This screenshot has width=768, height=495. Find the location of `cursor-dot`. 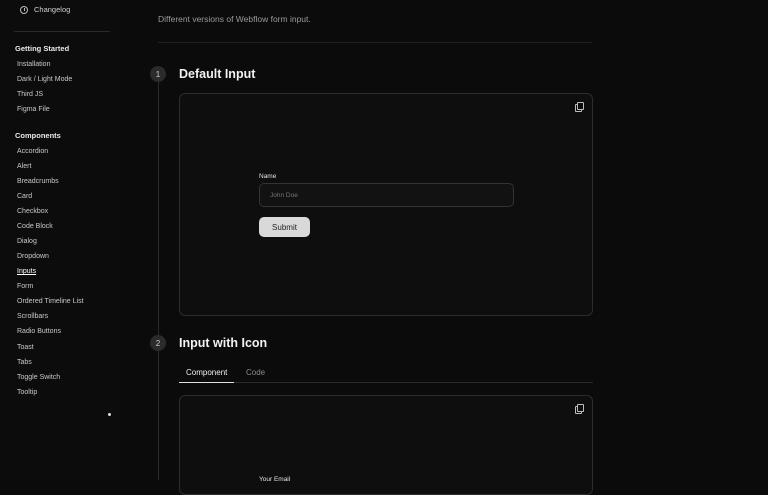

cursor-dot is located at coordinates (109, 414).